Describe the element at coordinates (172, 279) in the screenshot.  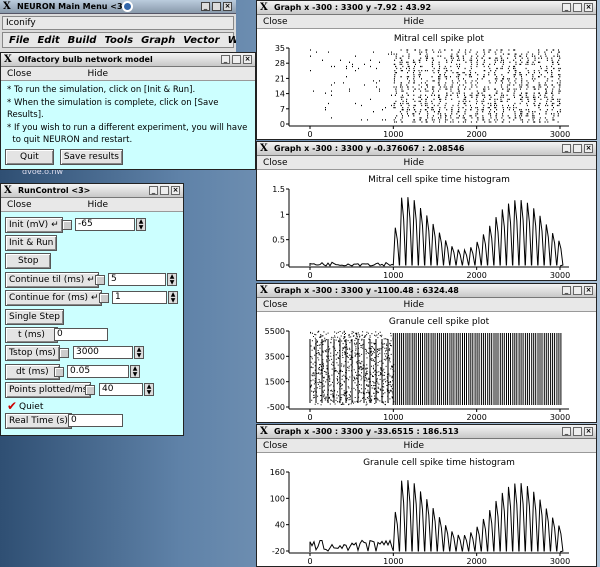
I see `continue-til-spinner: ▲ ▼` at that location.